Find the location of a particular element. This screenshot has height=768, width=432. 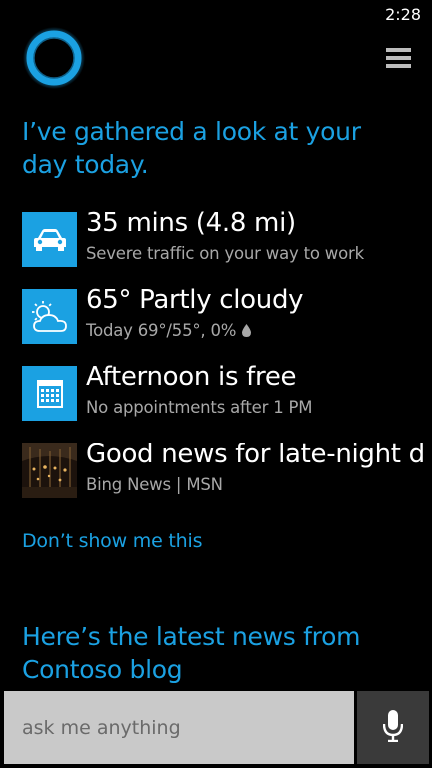

cortana-ring-icon is located at coordinates (54, 58).